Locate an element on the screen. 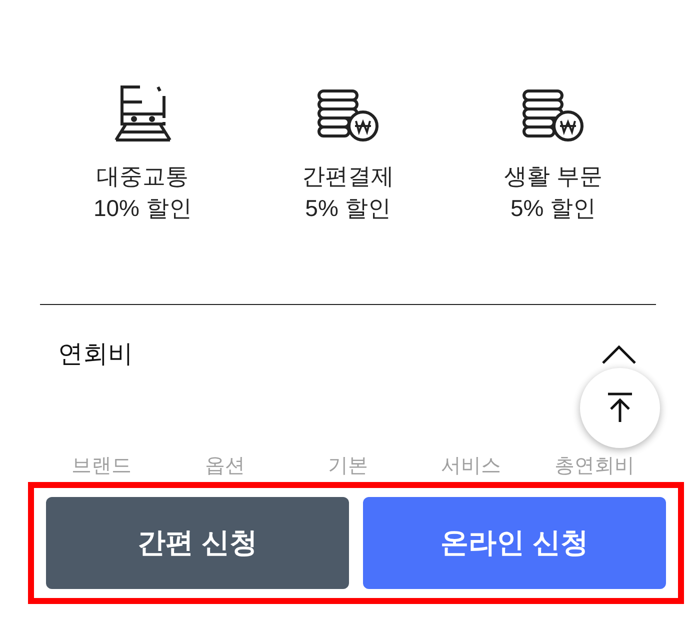 Image resolution: width=696 pixels, height=617 pixels. benefit-title: 간편결제 is located at coordinates (348, 176).